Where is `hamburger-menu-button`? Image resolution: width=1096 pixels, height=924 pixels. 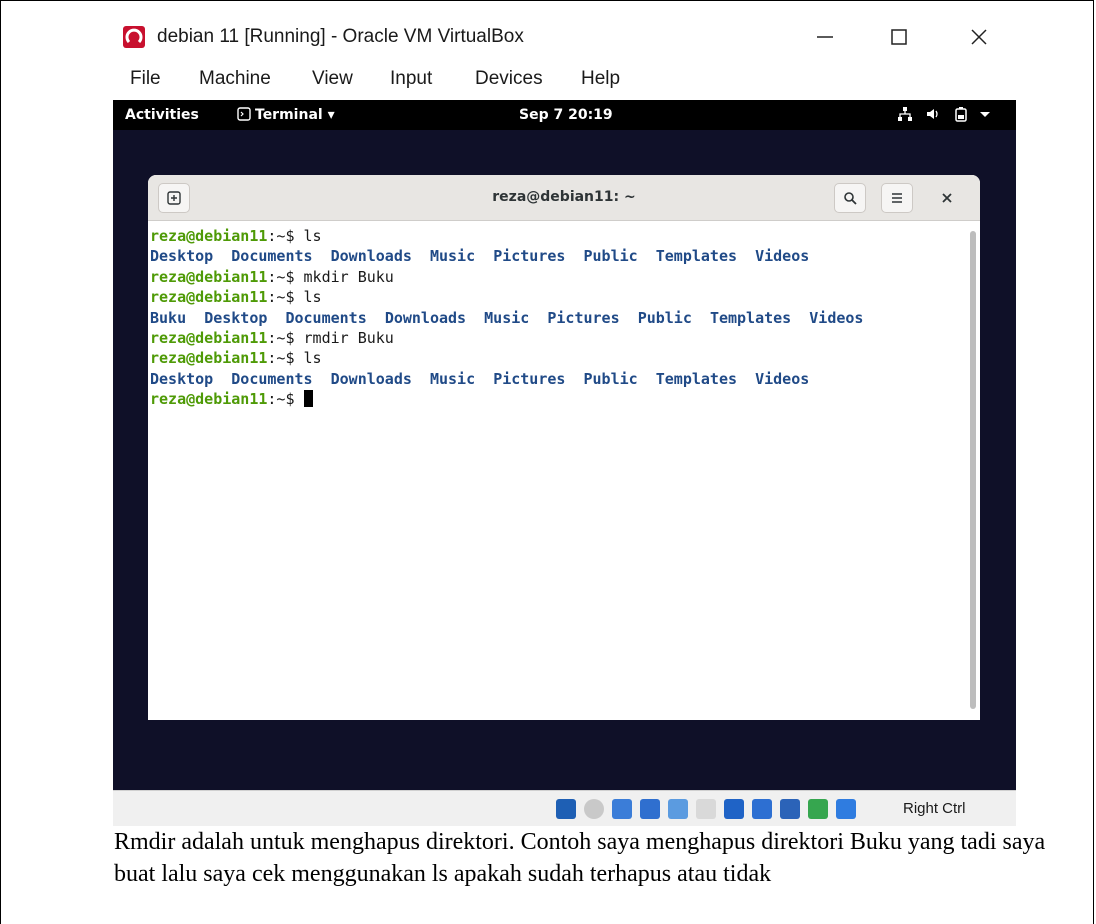
hamburger-menu-button is located at coordinates (897, 198).